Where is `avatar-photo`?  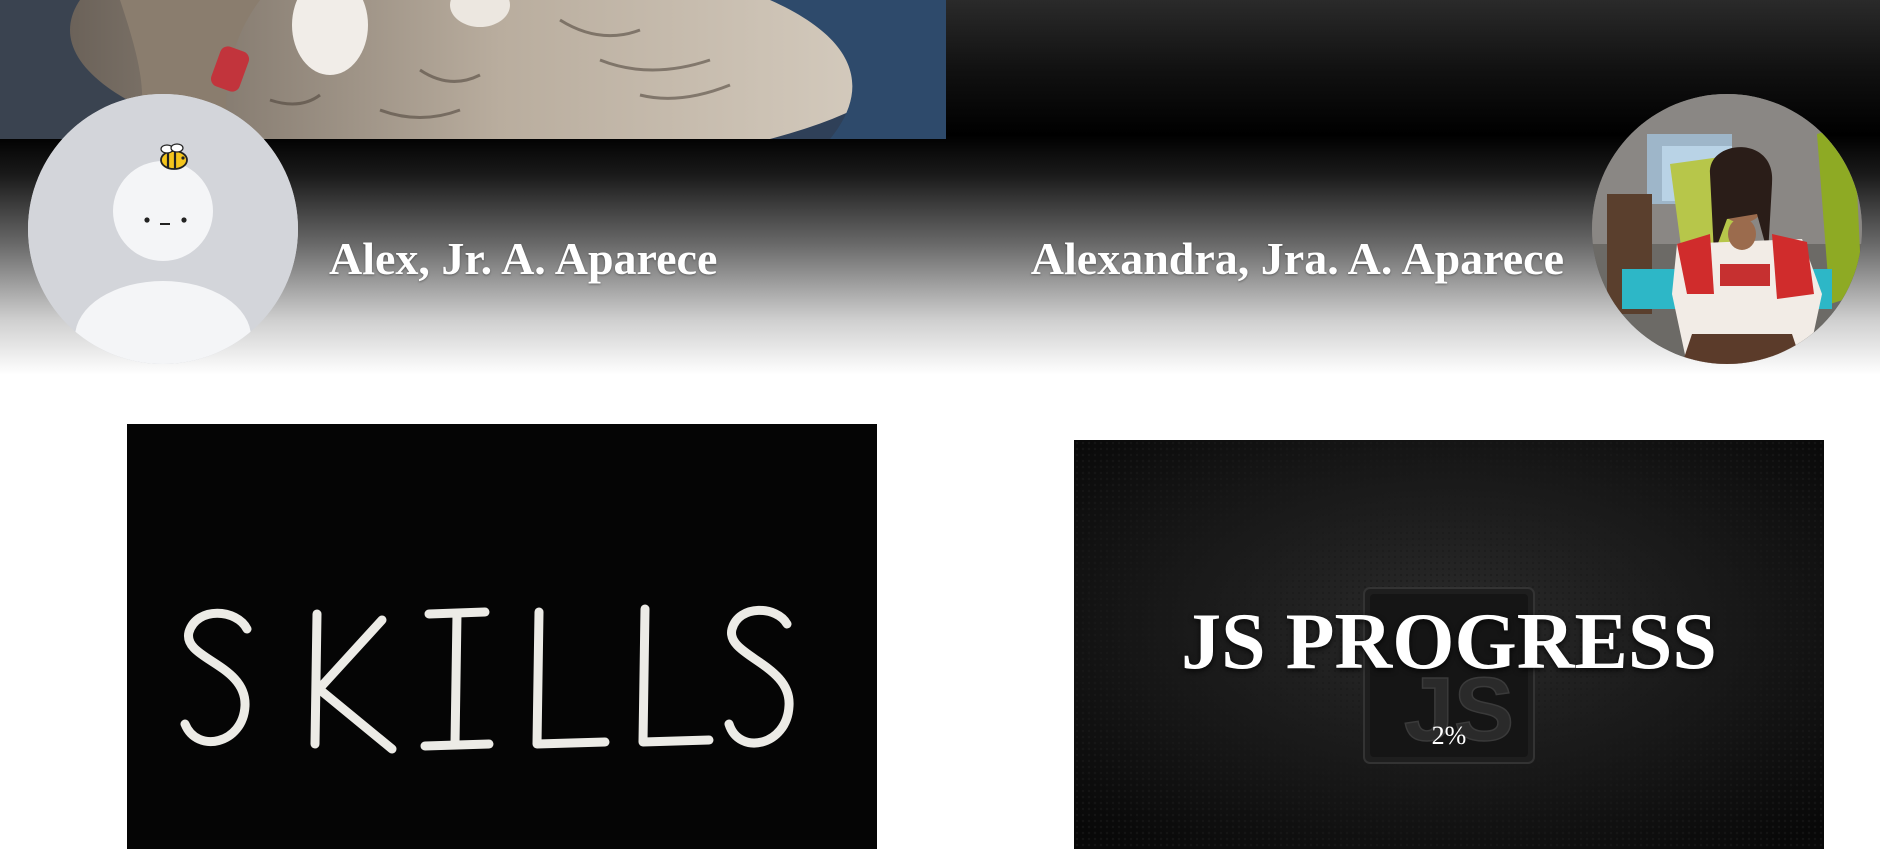 avatar-photo is located at coordinates (1727, 229).